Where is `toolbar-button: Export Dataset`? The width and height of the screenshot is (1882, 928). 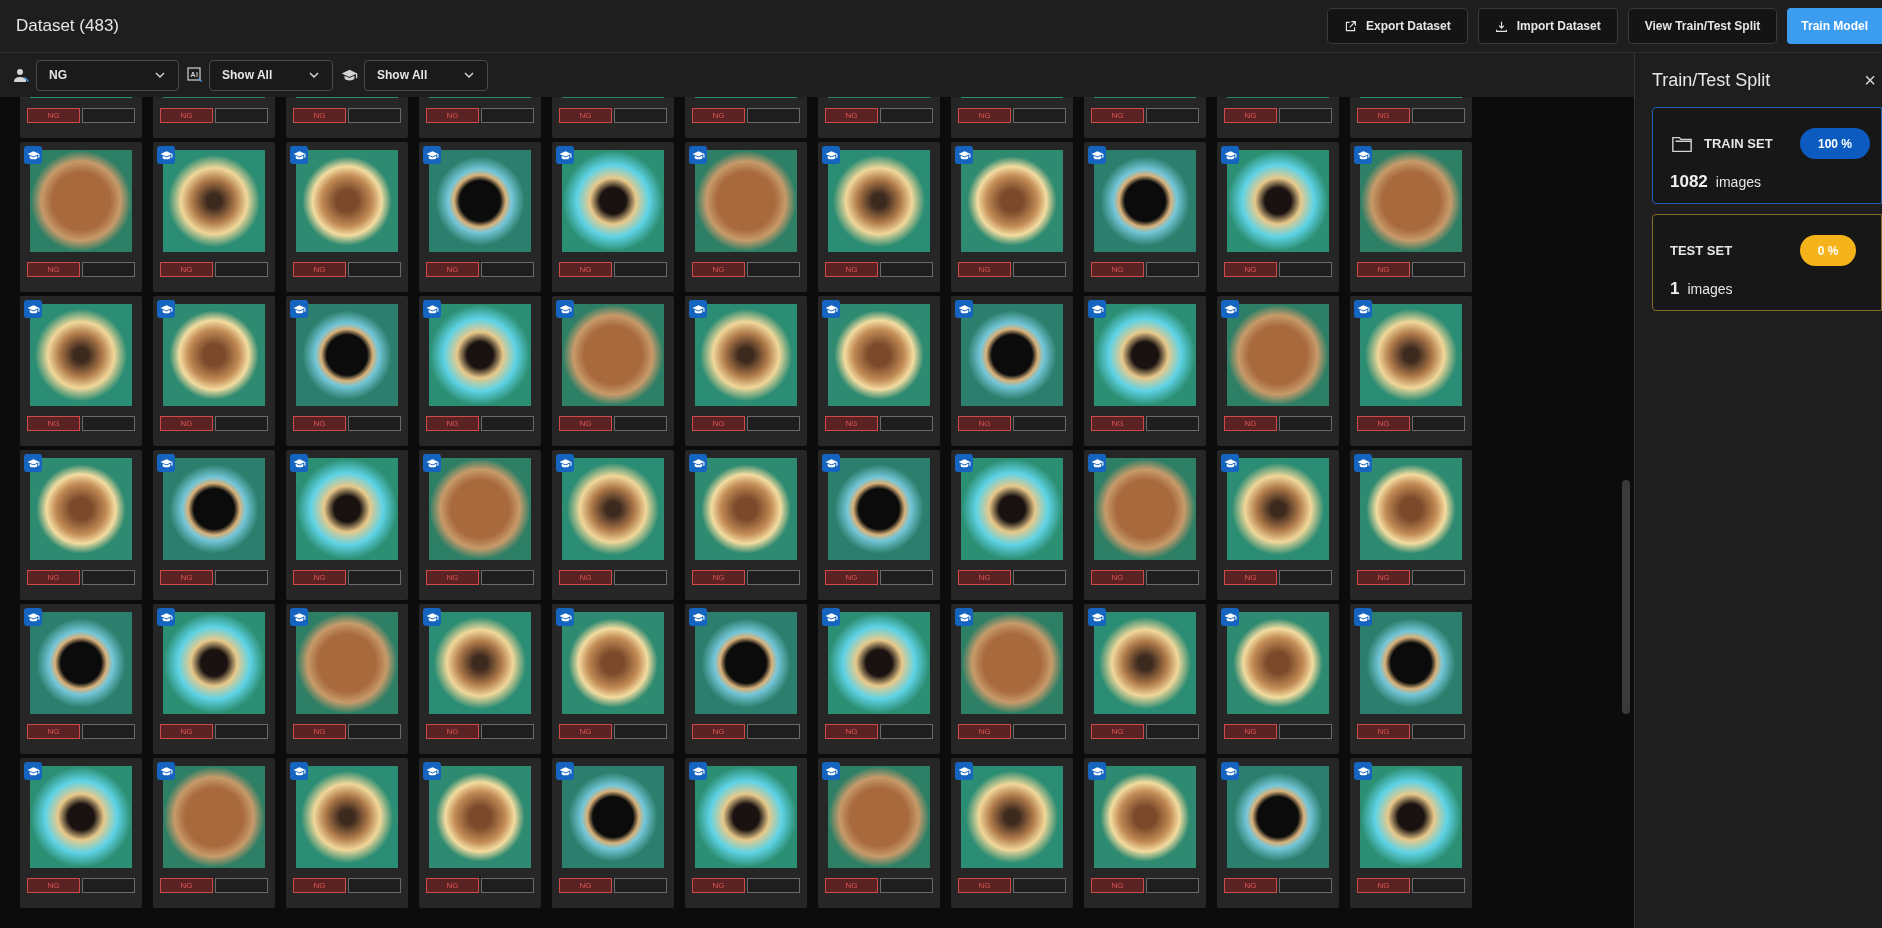 toolbar-button: Export Dataset is located at coordinates (1397, 26).